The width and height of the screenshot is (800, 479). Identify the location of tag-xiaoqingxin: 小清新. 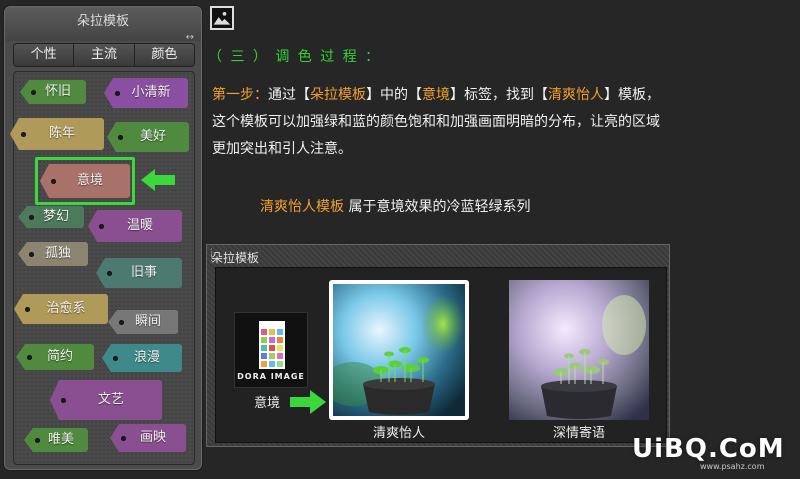
(146, 93).